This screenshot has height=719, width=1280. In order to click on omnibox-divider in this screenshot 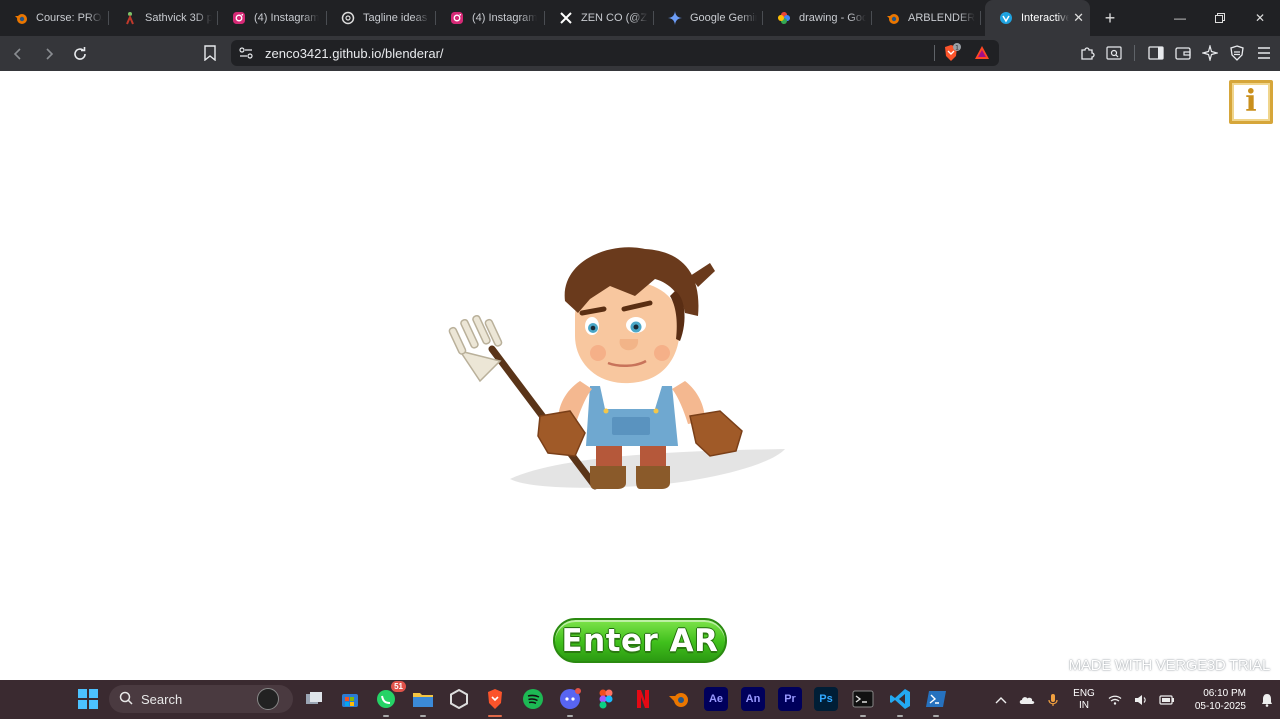, I will do `click(934, 53)`.